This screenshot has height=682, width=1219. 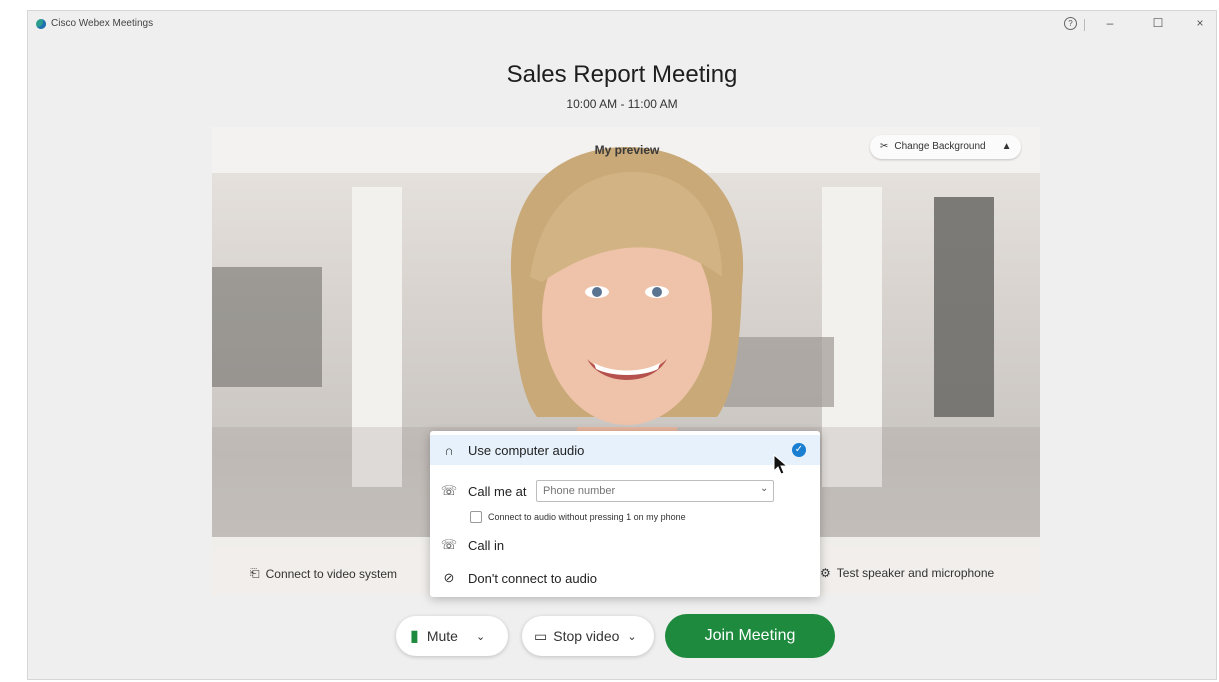 I want to click on video-camera-icon: ▭, so click(x=541, y=635).